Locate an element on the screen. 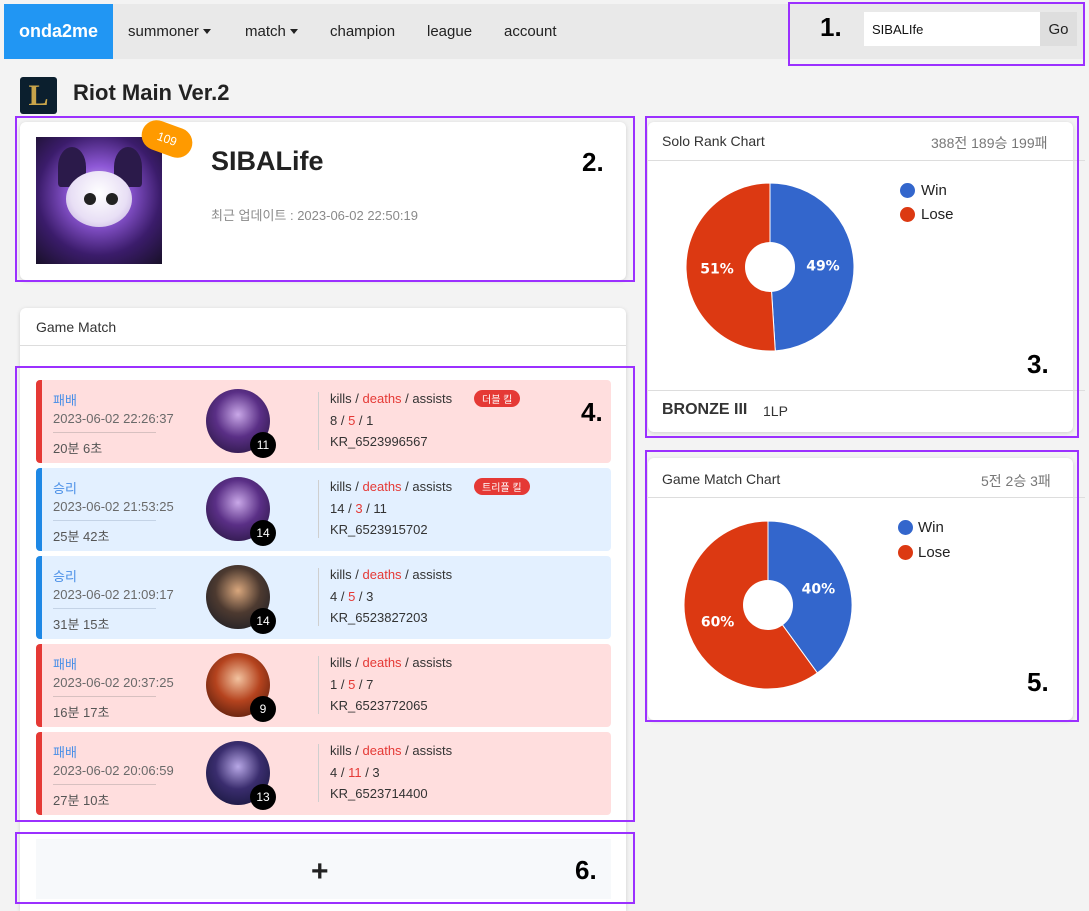 This screenshot has width=1089, height=911. nav-account: account is located at coordinates (530, 31).